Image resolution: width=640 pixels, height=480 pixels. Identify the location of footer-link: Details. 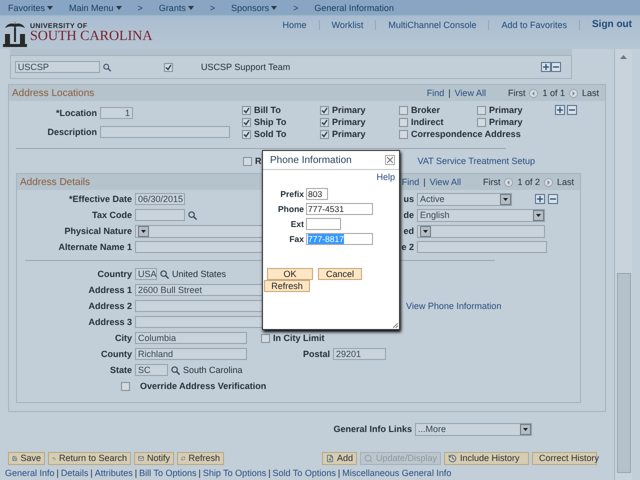
(74, 473).